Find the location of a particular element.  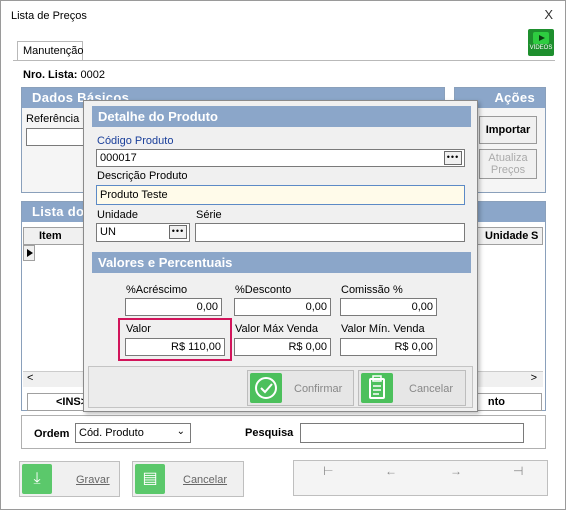

save-download-icon: ⤓ is located at coordinates (37, 479).